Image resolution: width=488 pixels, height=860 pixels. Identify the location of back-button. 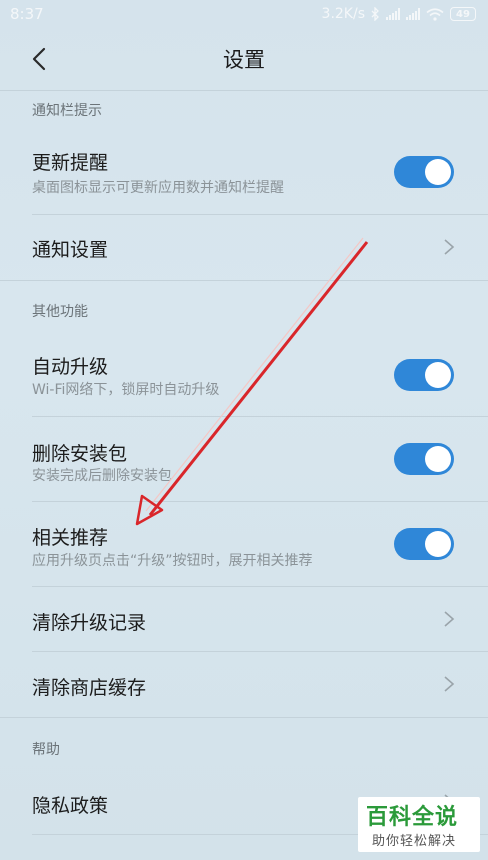
(39, 59).